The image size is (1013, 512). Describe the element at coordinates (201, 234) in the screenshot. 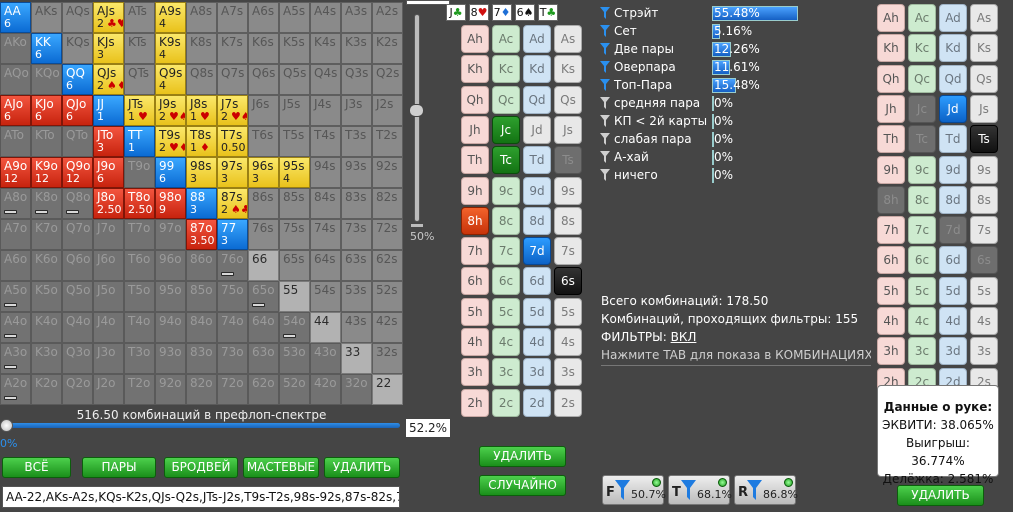

I see `range-cell: 87o 3.50` at that location.